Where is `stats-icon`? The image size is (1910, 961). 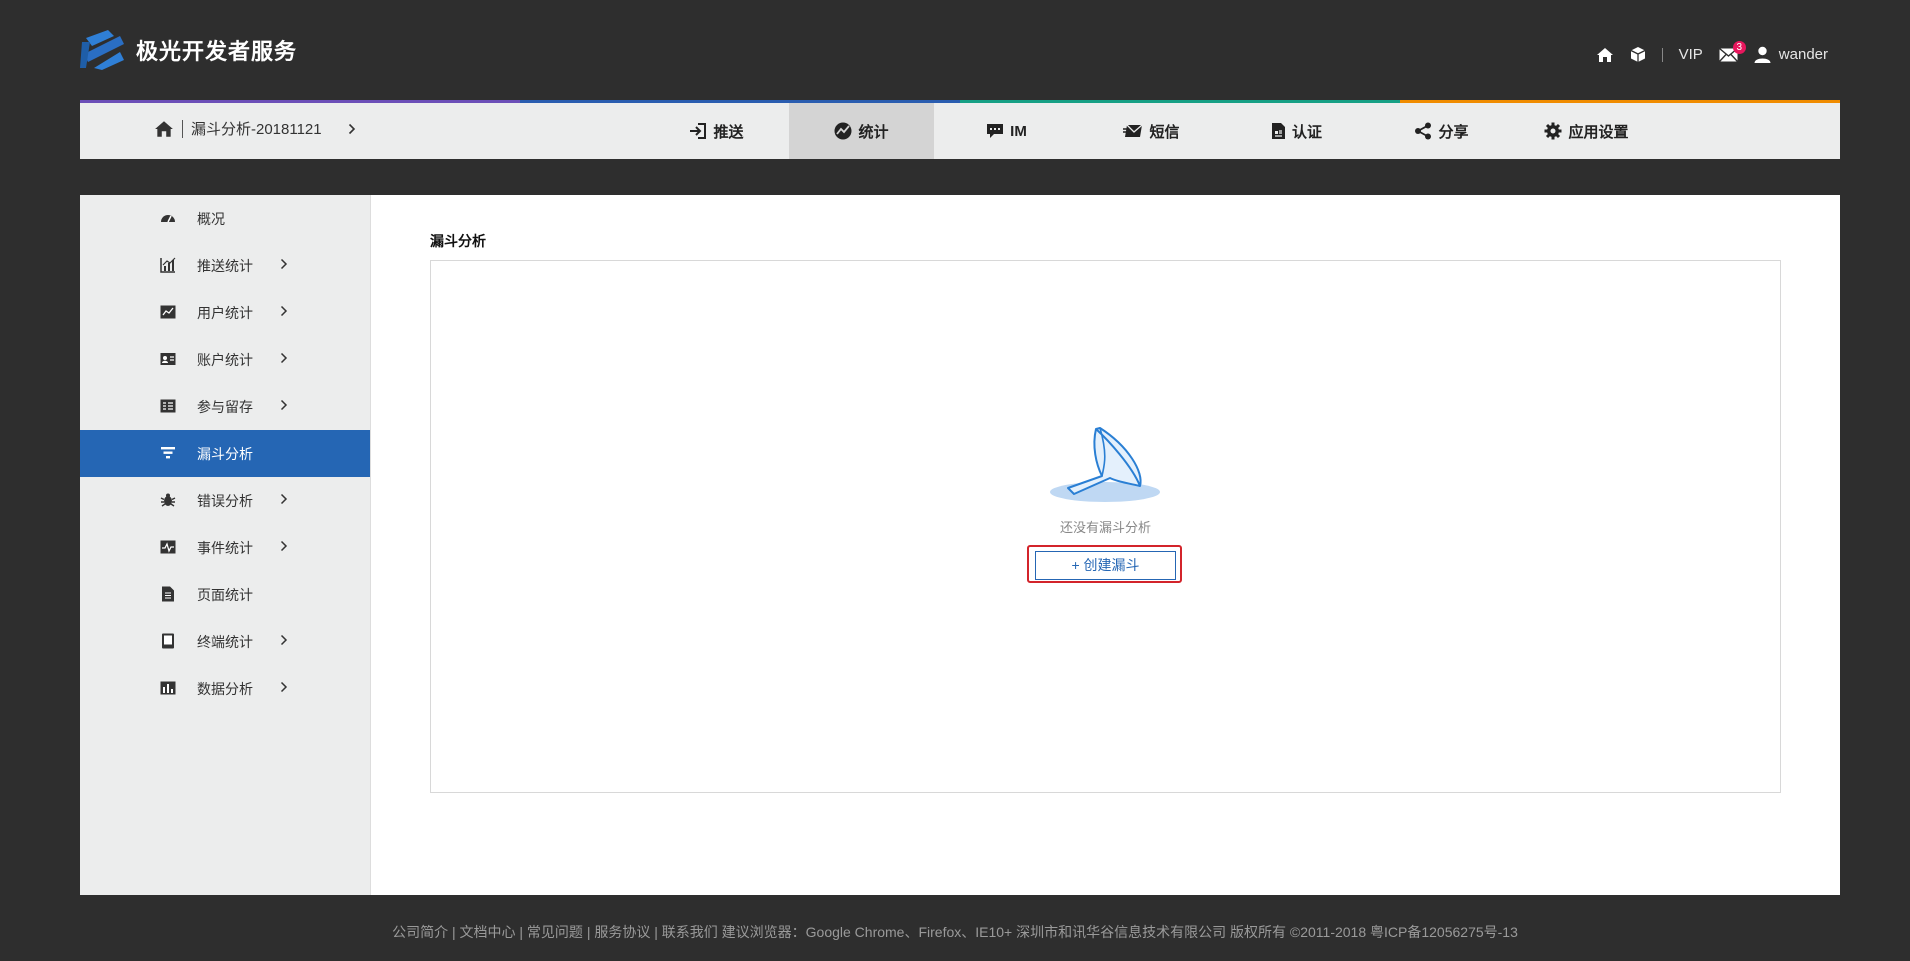 stats-icon is located at coordinates (843, 131).